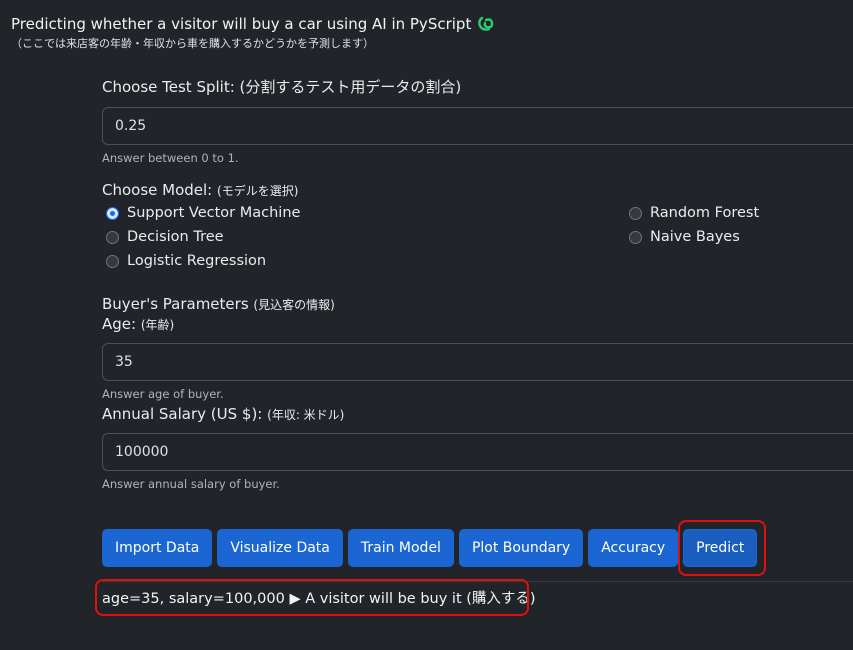 The image size is (853, 650). I want to click on age-label-text: Age:, so click(121, 324).